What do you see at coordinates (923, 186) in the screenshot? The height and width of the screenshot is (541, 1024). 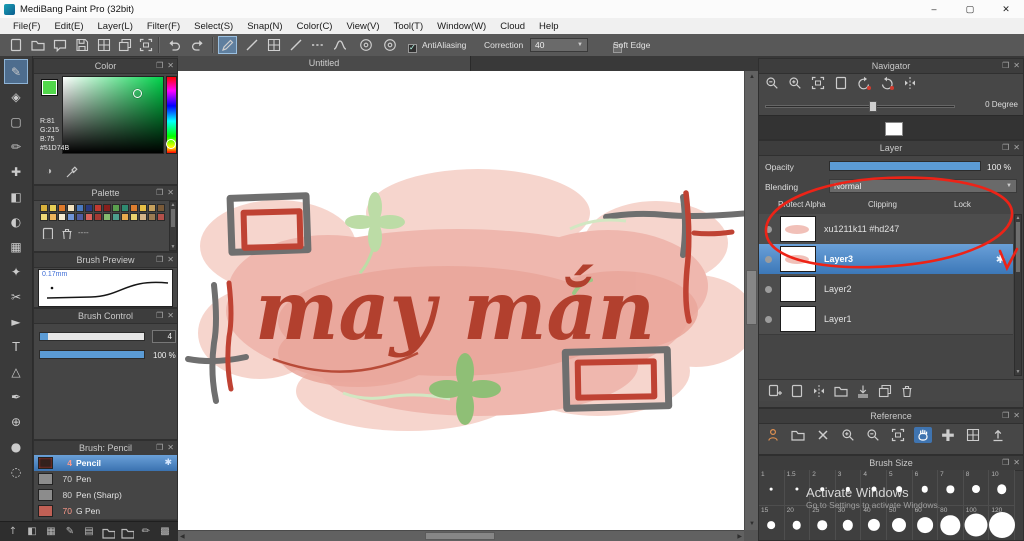 I see `blending-dropdown: Normal ▼` at bounding box center [923, 186].